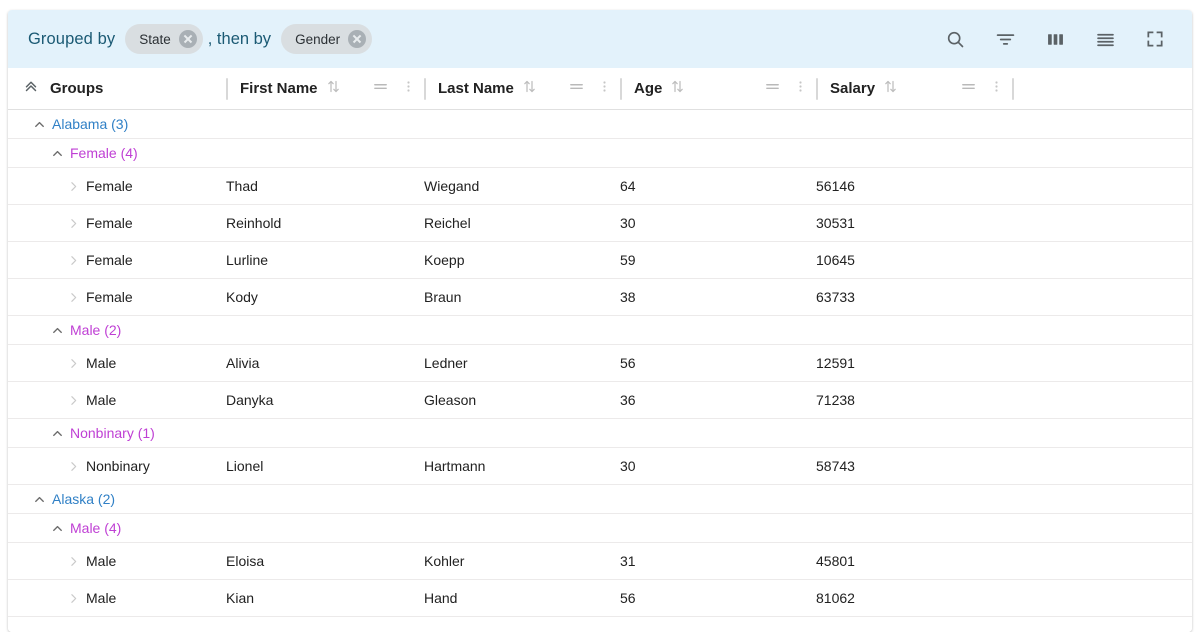 The image size is (1200, 632). Describe the element at coordinates (600, 330) in the screenshot. I see `group-row-level-2: Male (2)` at that location.